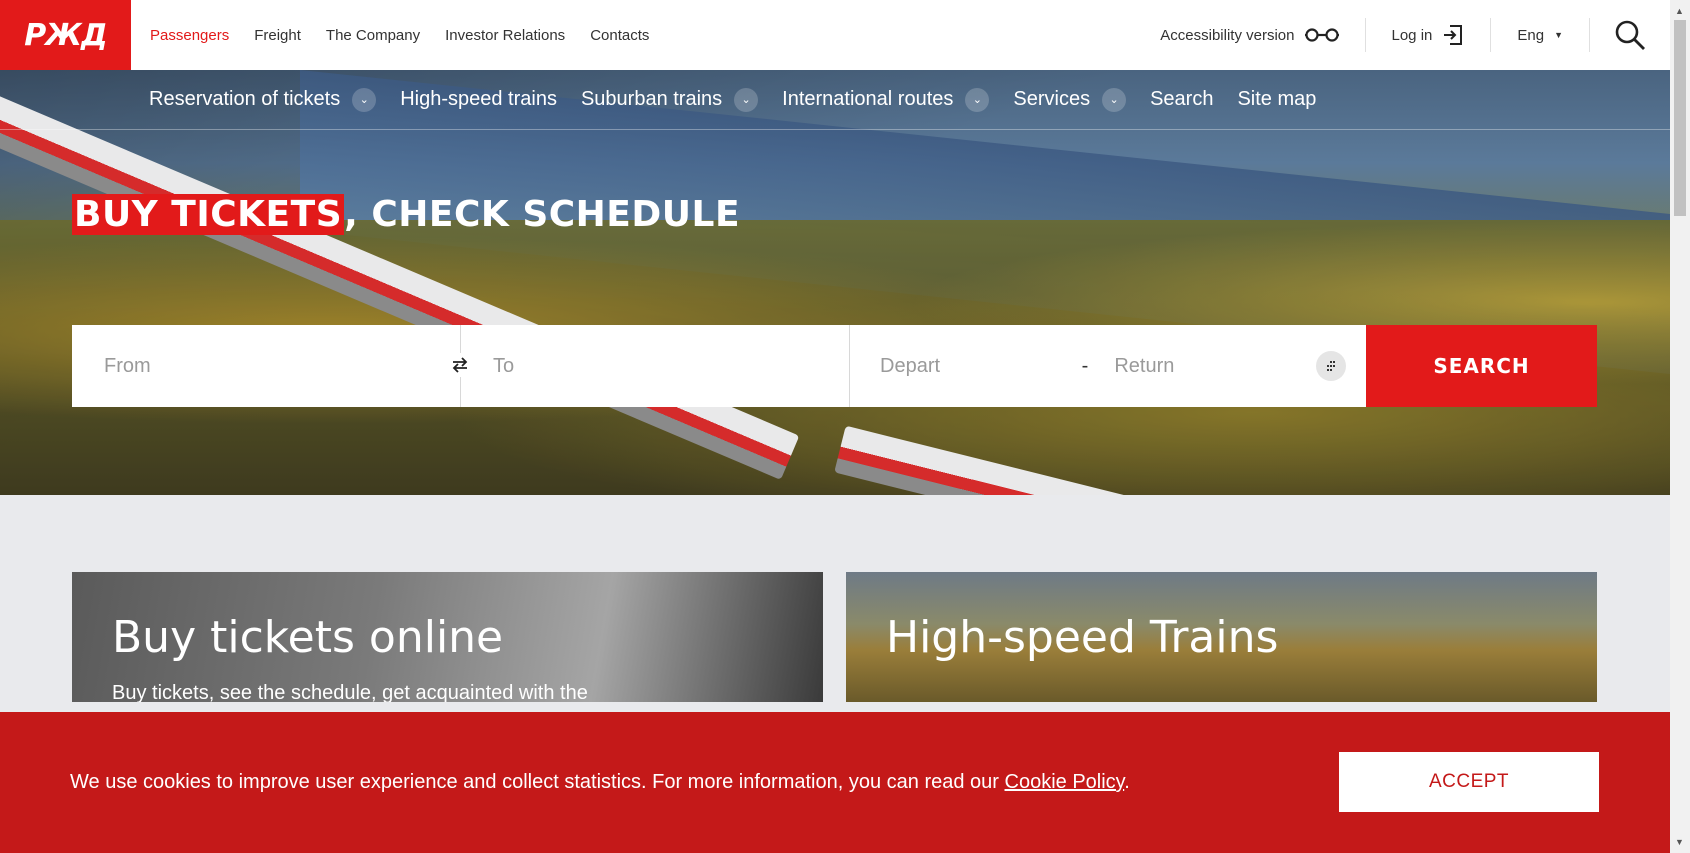 Image resolution: width=1690 pixels, height=853 pixels. I want to click on subnav-reservation-label: Reservation of tickets, so click(245, 99).